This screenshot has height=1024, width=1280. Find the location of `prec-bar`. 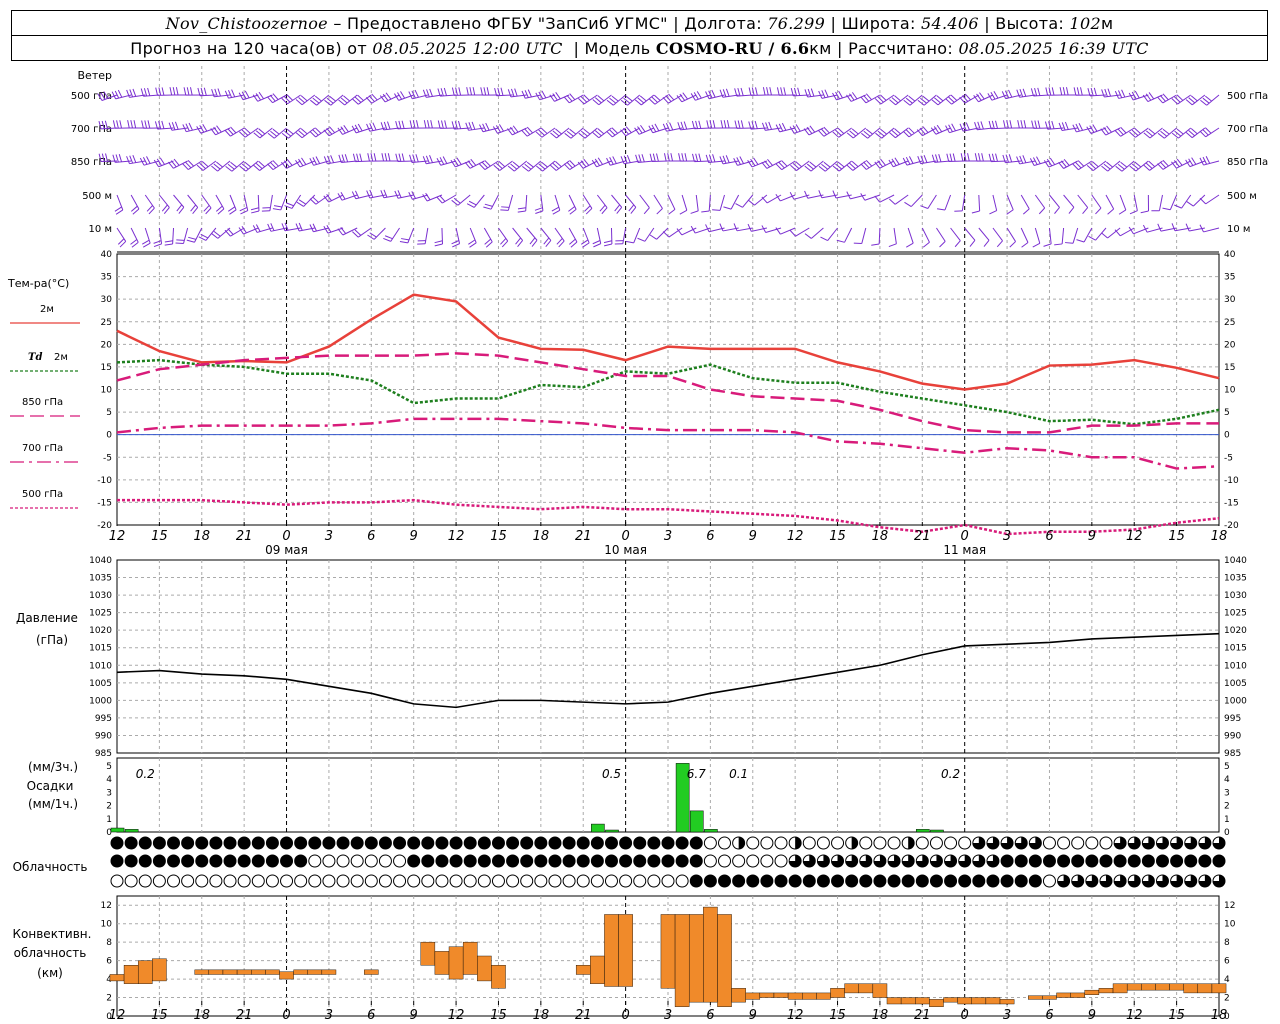

prec-bar is located at coordinates (922, 831).